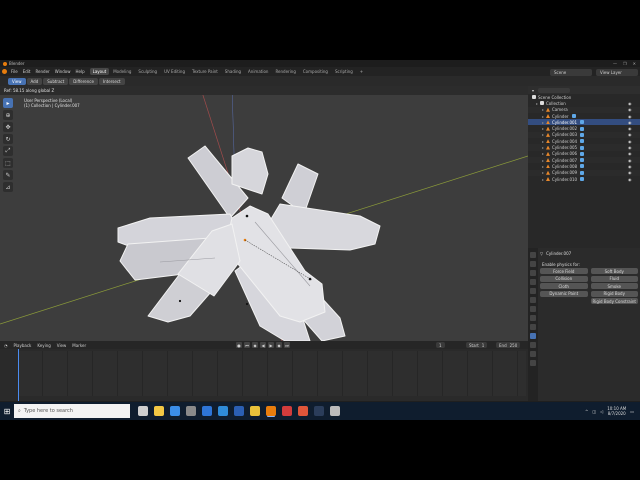 The image size is (640, 480). I want to click on task-view-icon, so click(143, 411).